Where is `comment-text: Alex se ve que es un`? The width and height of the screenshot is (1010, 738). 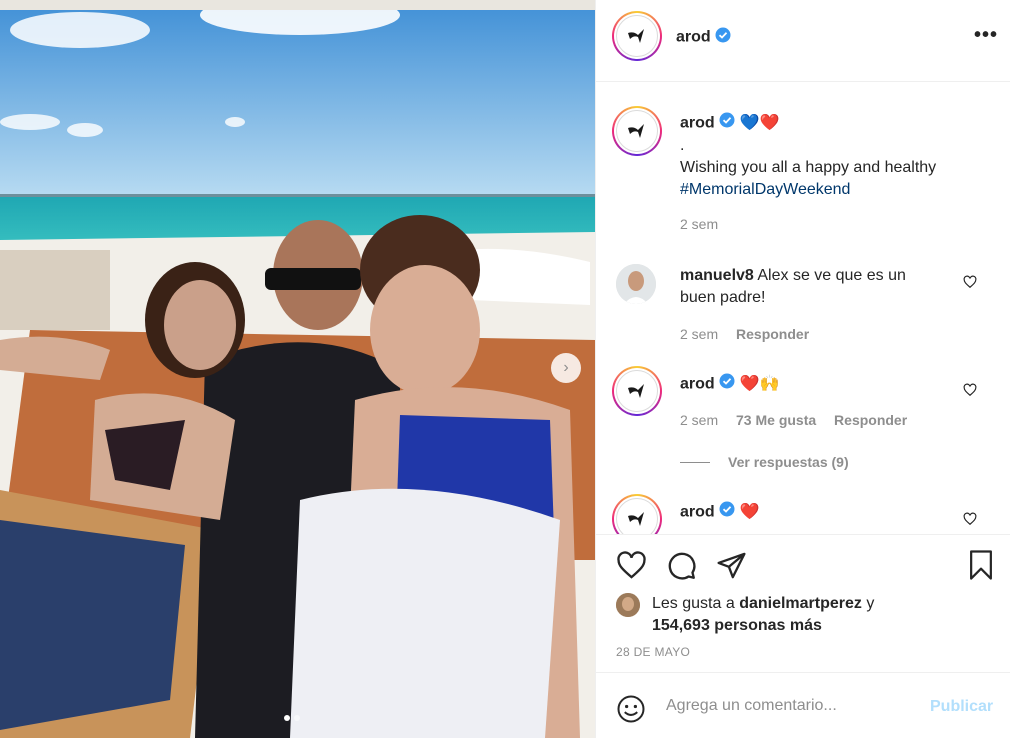
comment-text: Alex se ve que es un is located at coordinates (831, 275).